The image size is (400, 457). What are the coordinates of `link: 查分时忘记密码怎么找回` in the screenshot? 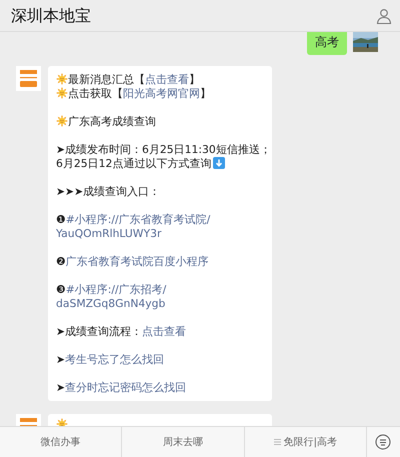 It's located at (125, 387).